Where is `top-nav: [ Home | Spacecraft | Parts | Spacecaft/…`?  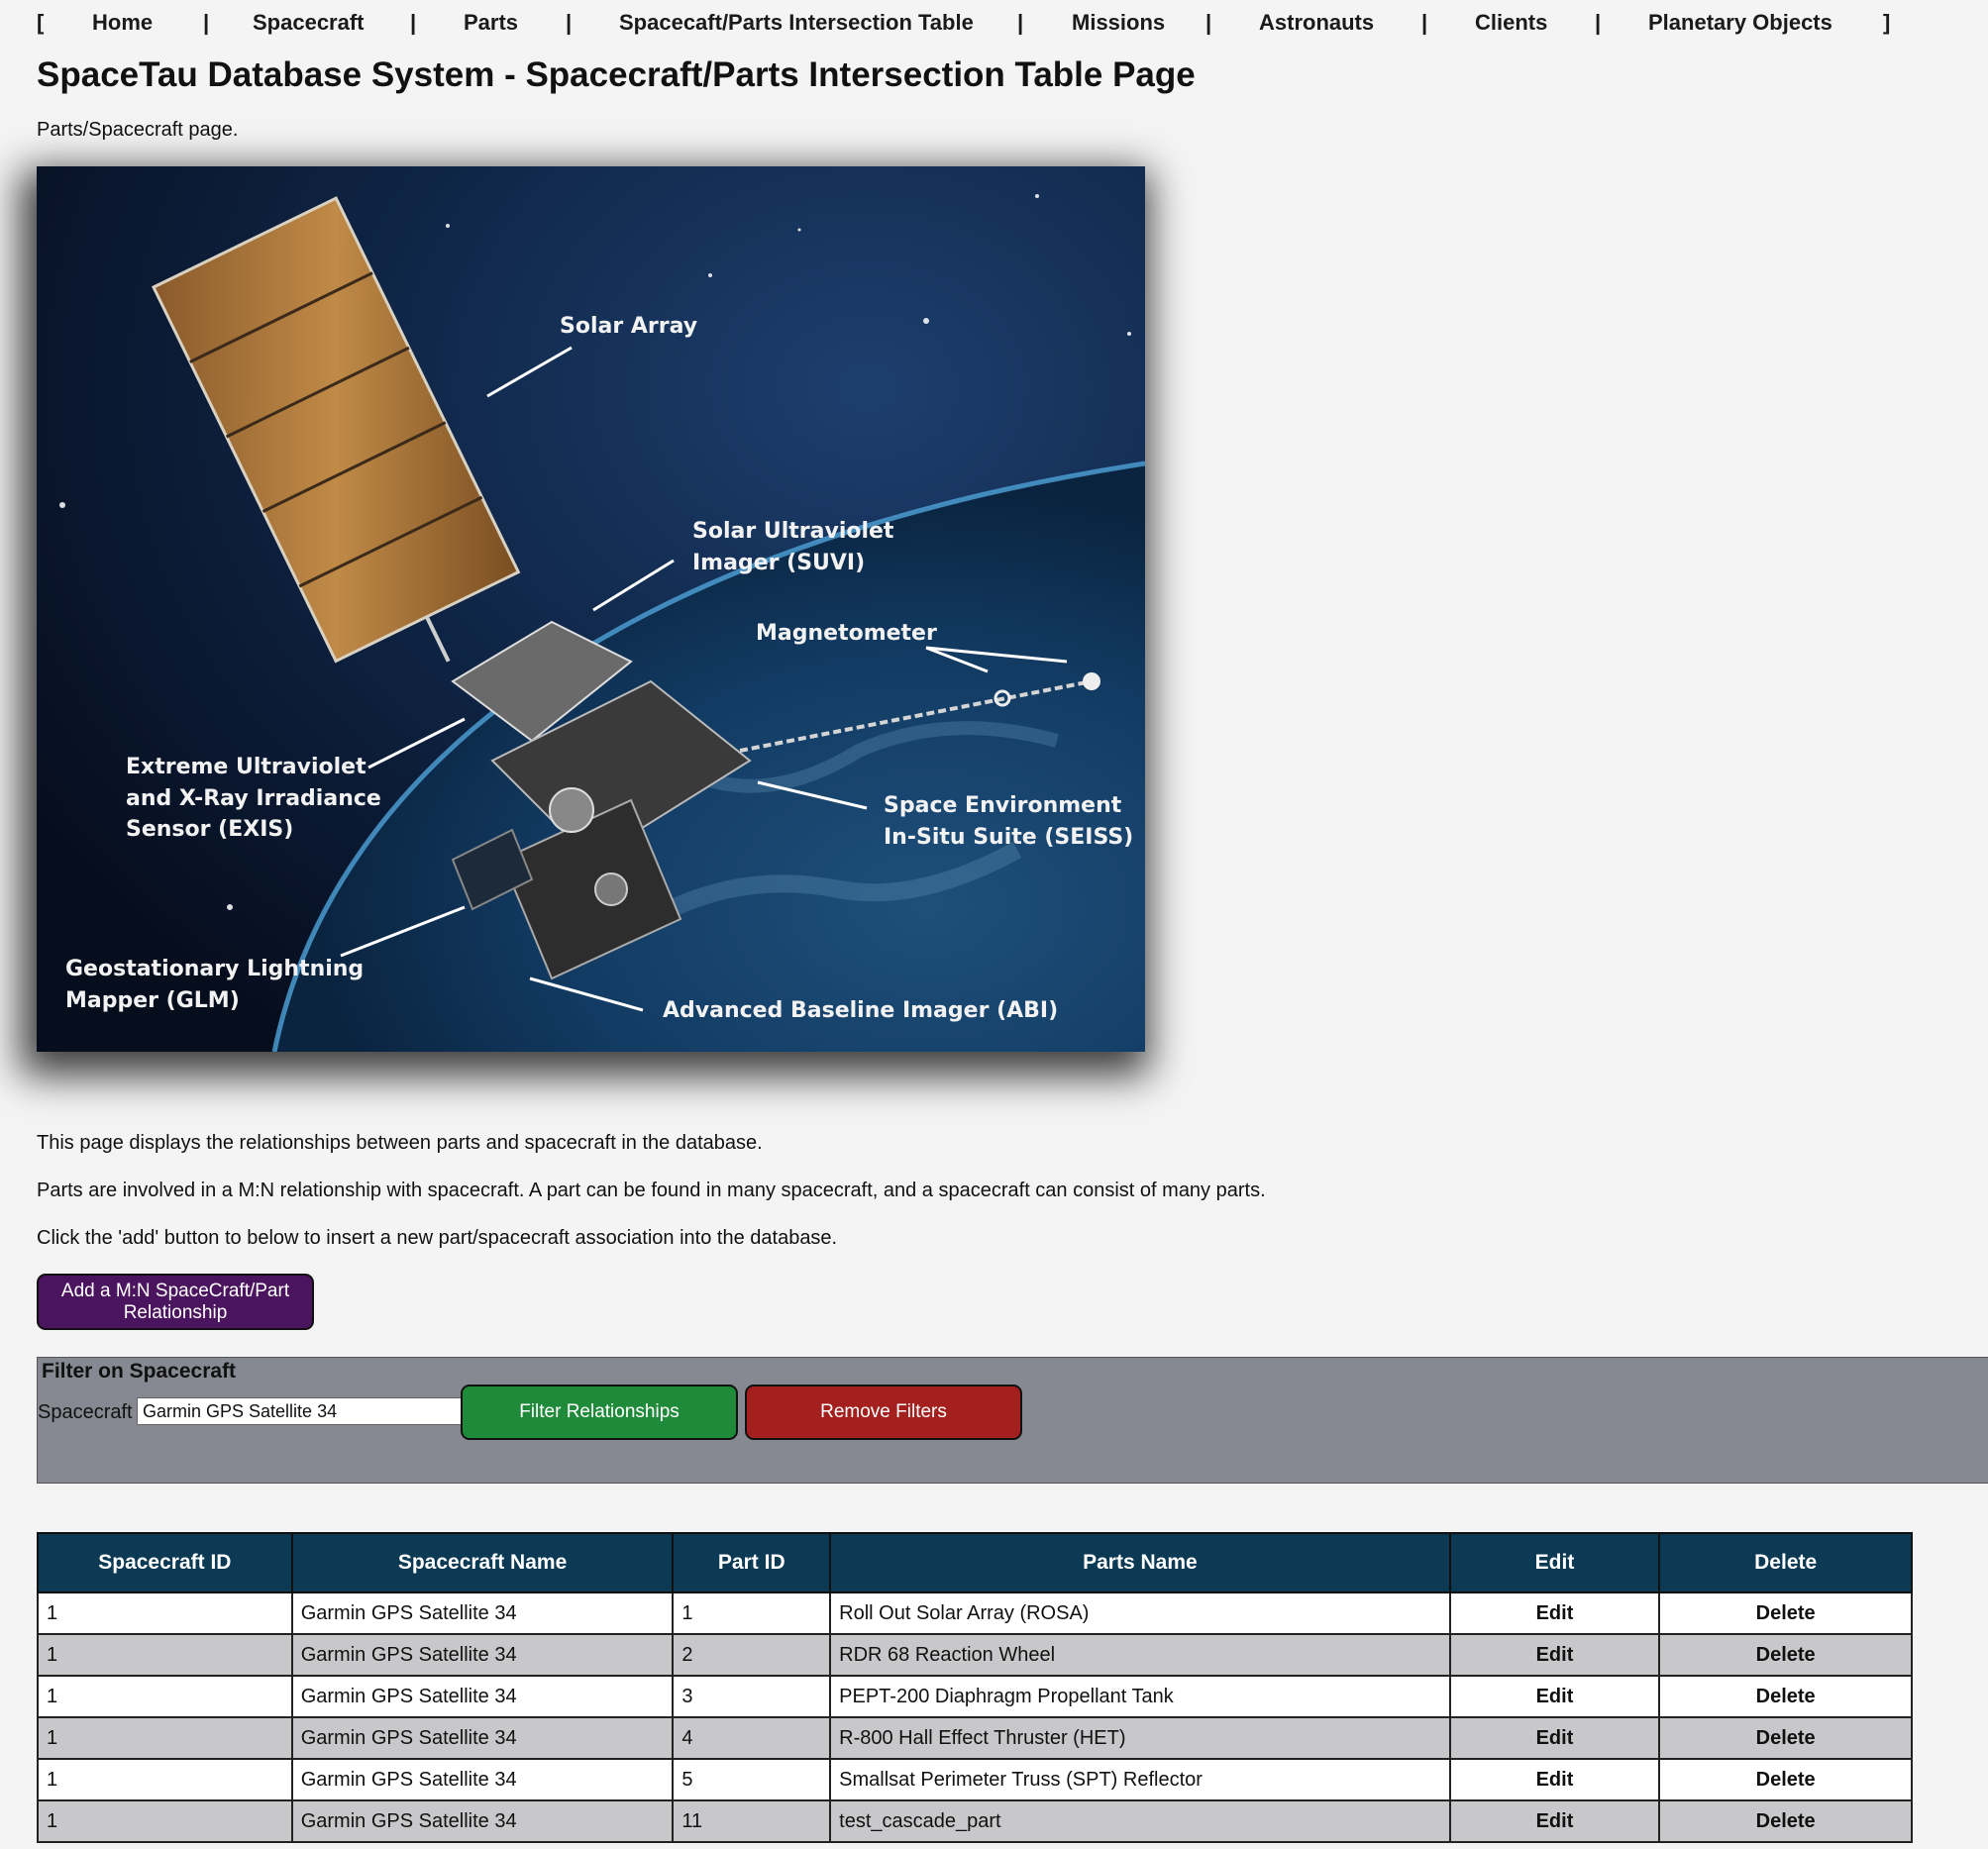 top-nav: [ Home | Spacecraft | Parts | Spacecaft/… is located at coordinates (968, 23).